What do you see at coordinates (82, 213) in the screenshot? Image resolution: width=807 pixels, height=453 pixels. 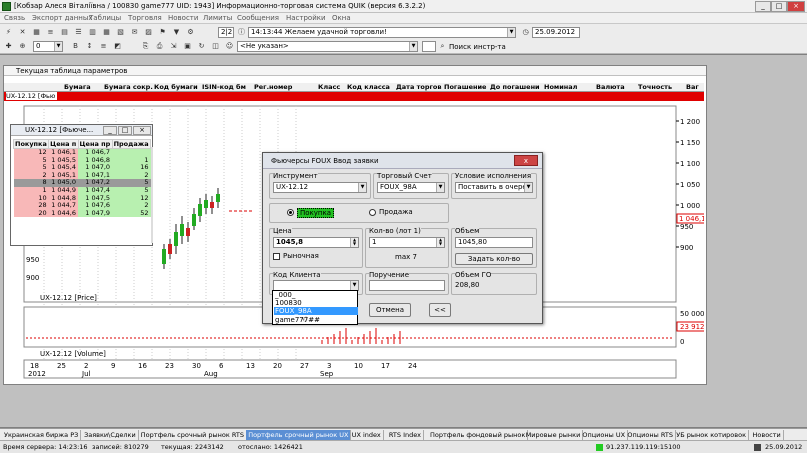 I see `table-row: 20 1 044,6 1 047,9 52` at bounding box center [82, 213].